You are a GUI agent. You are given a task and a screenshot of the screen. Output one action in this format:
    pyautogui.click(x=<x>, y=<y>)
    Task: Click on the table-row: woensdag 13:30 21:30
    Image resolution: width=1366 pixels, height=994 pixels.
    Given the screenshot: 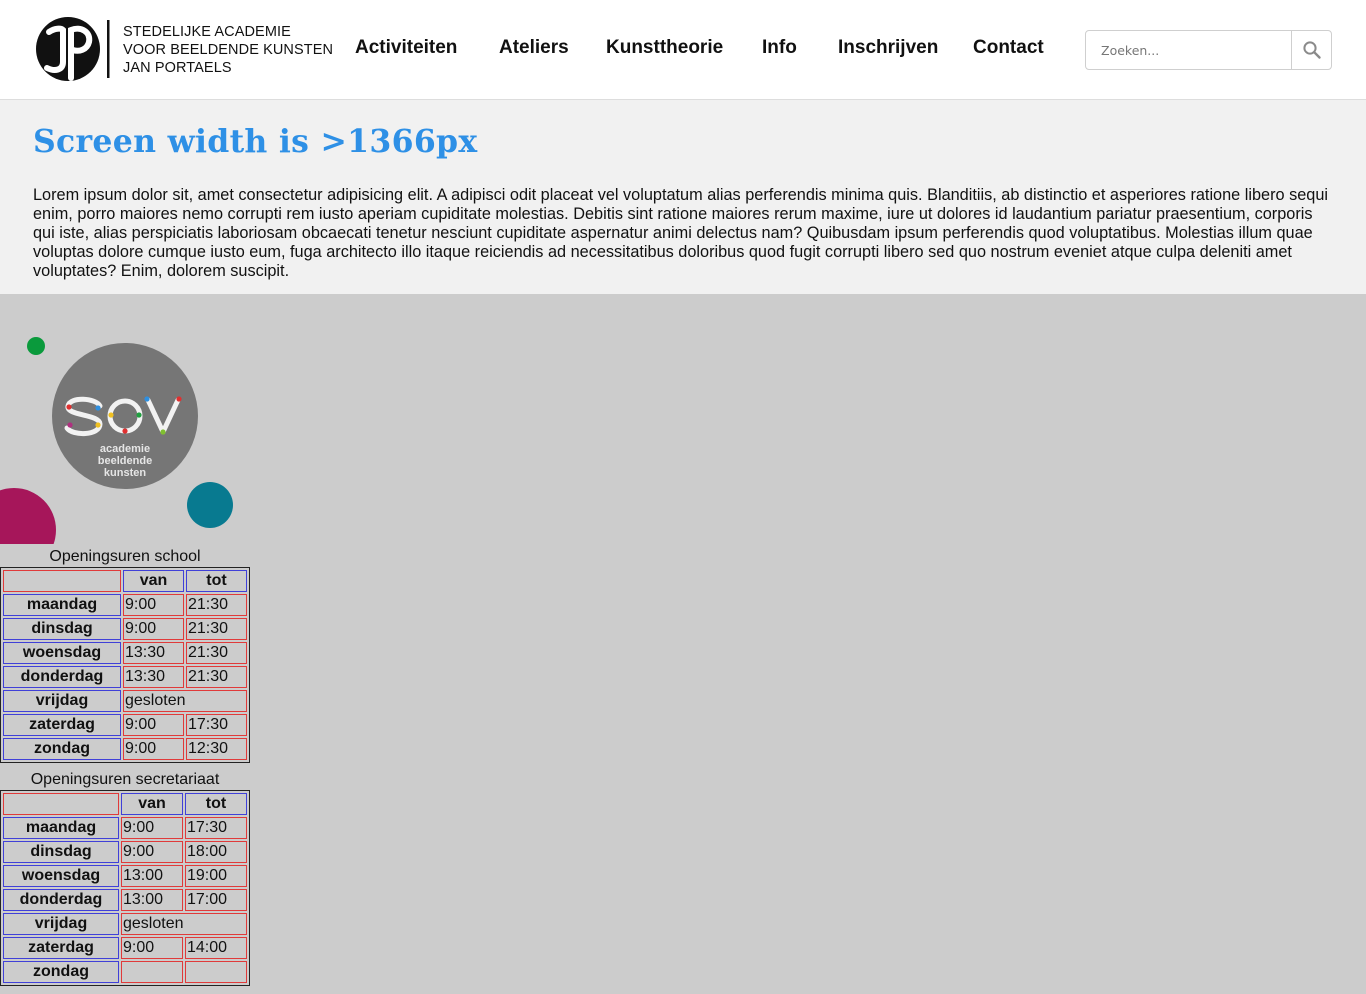 What is the action you would take?
    pyautogui.click(x=125, y=653)
    